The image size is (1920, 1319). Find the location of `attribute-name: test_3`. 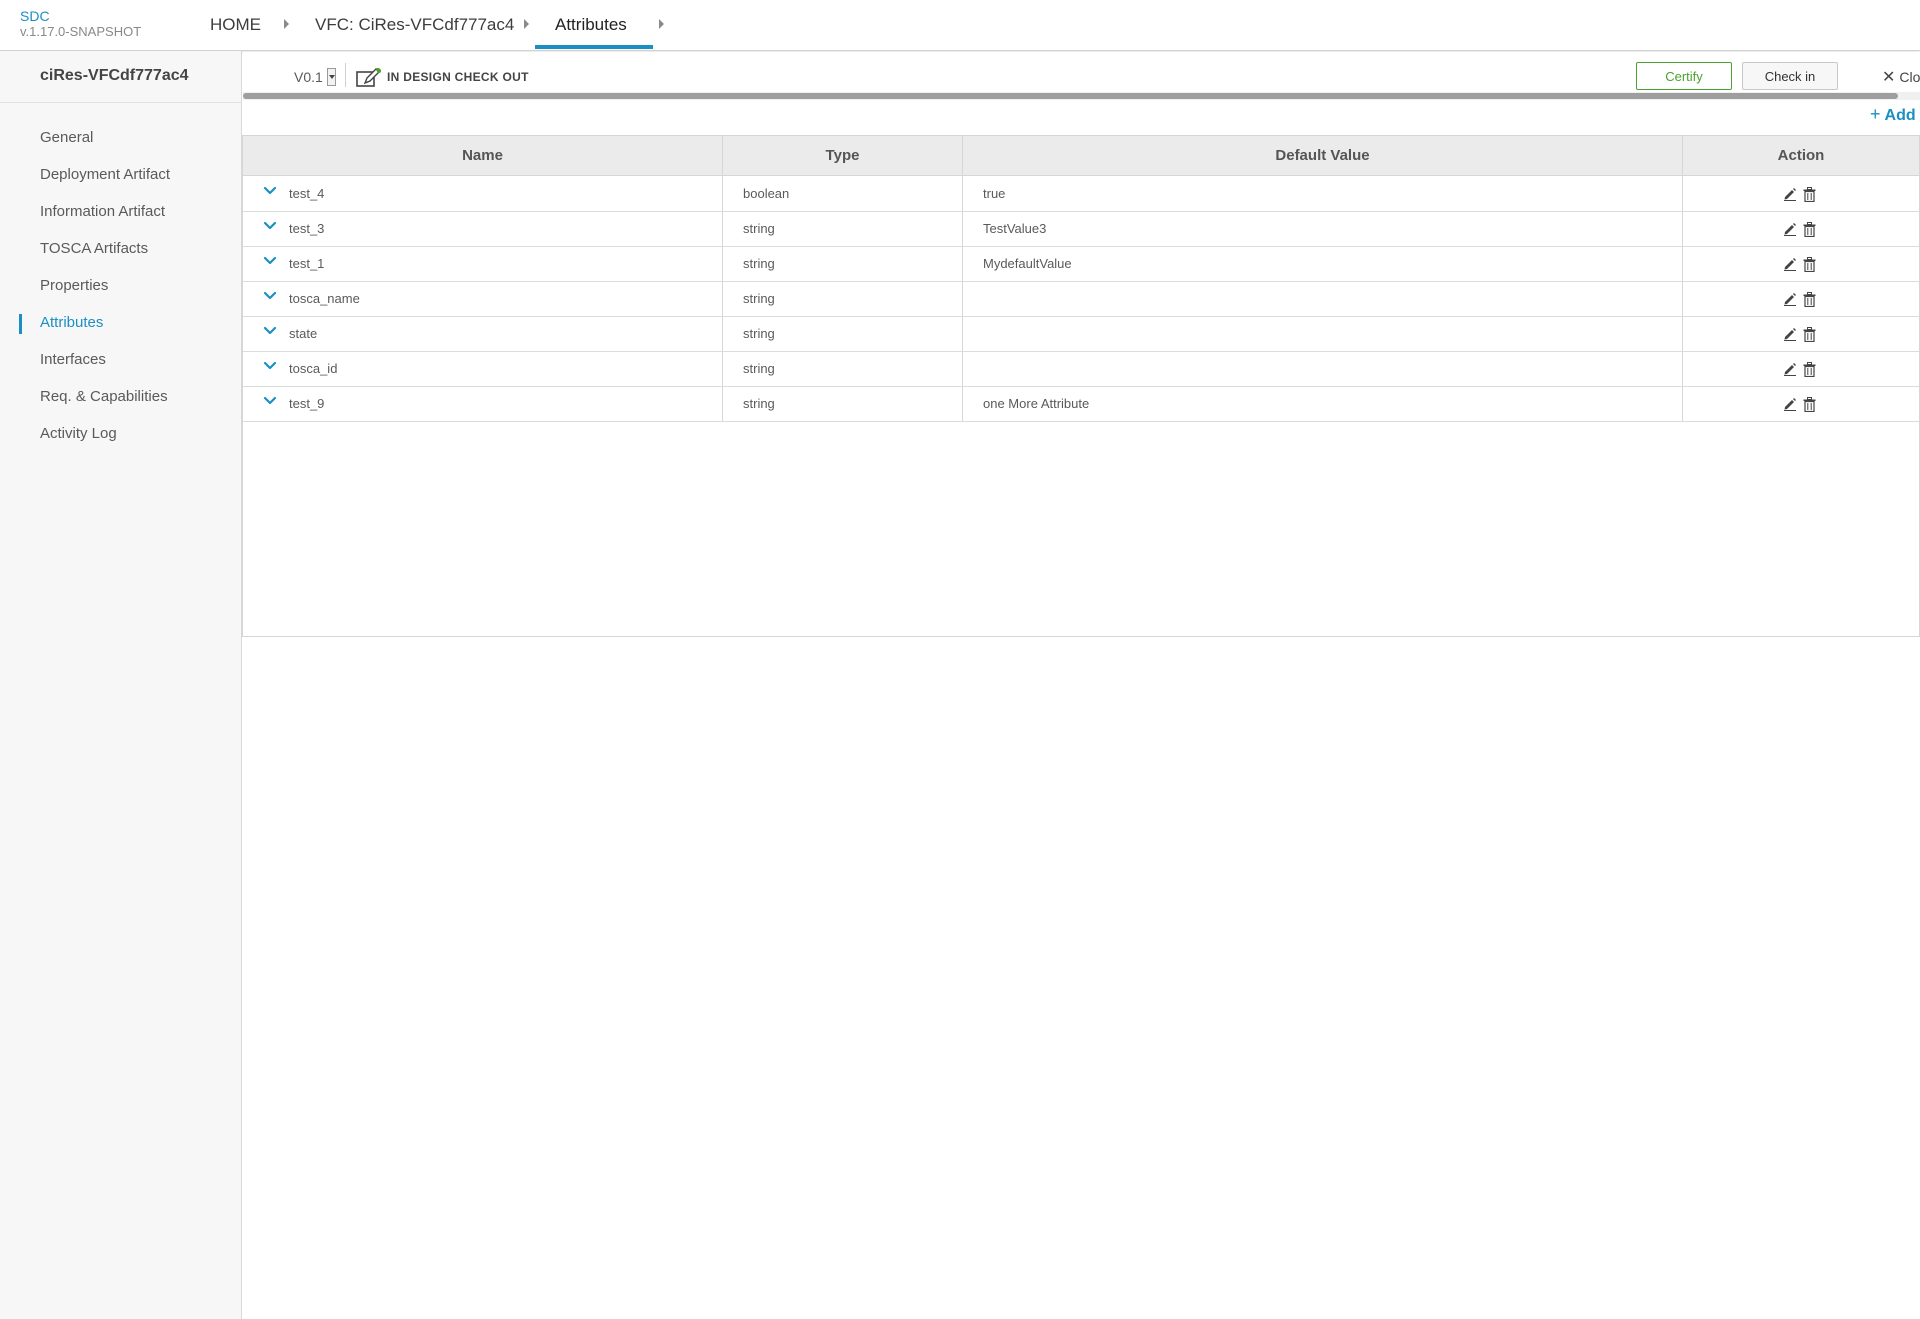

attribute-name: test_3 is located at coordinates (307, 228).